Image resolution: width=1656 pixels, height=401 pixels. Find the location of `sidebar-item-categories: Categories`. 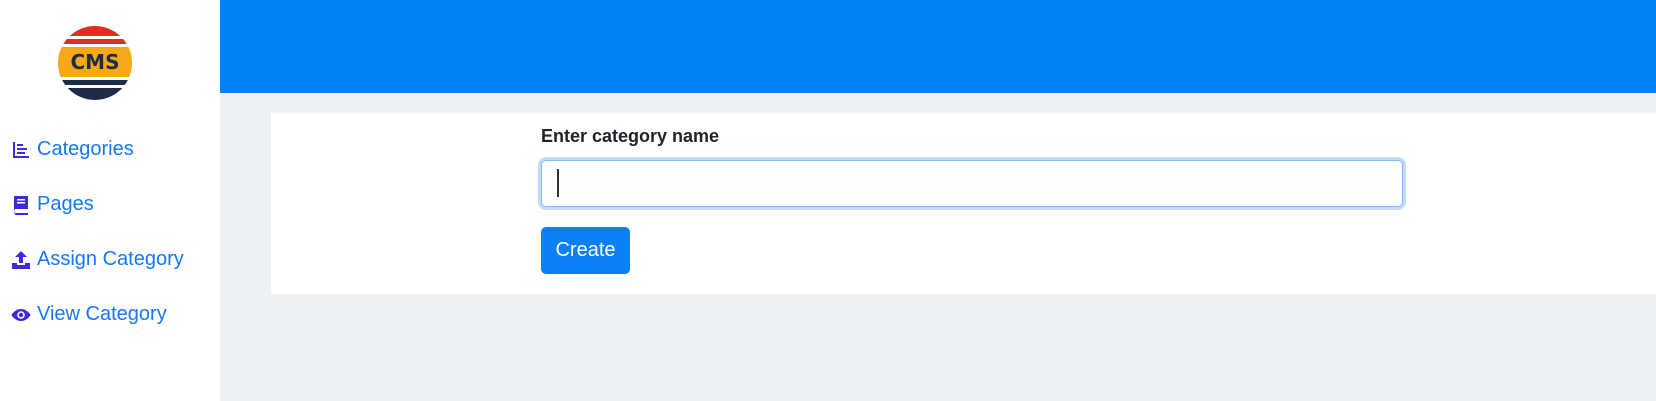

sidebar-item-categories: Categories is located at coordinates (72, 149).